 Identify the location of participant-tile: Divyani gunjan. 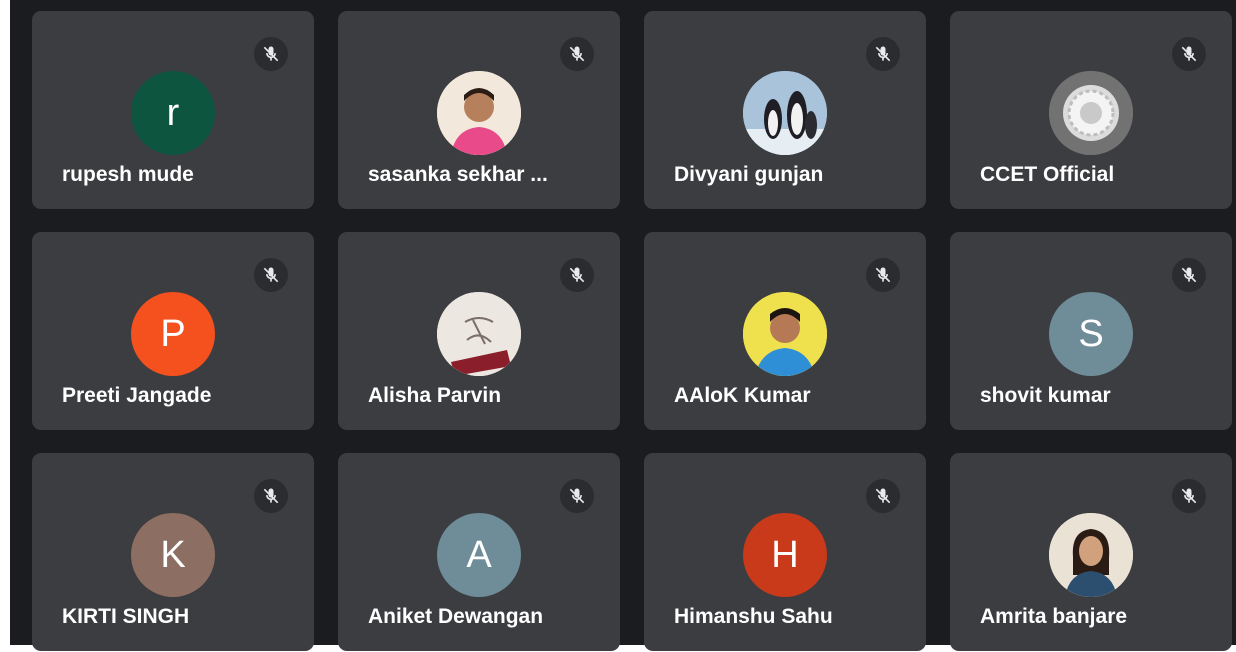
(785, 110).